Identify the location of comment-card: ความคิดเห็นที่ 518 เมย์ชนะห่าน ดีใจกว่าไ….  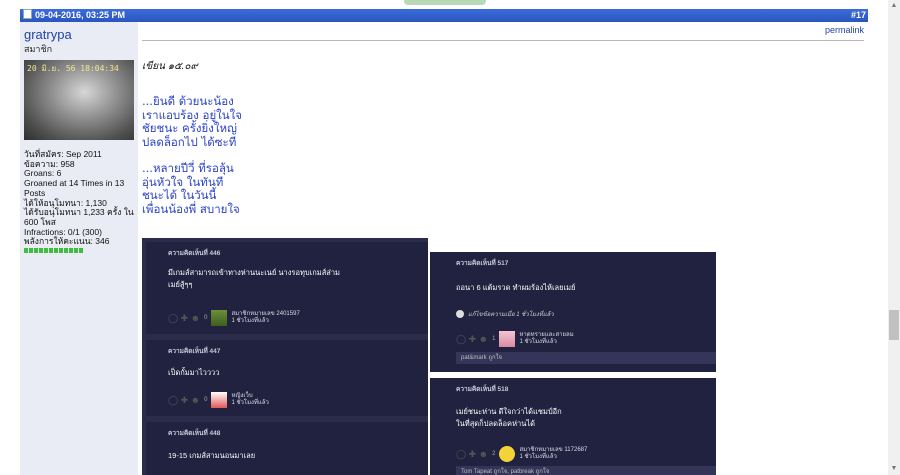
(573, 426).